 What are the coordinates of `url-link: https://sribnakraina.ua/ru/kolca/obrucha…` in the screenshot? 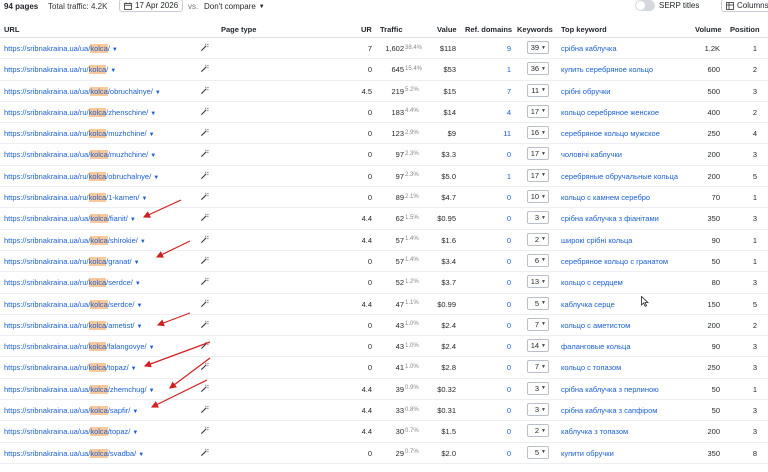 It's located at (81, 176).